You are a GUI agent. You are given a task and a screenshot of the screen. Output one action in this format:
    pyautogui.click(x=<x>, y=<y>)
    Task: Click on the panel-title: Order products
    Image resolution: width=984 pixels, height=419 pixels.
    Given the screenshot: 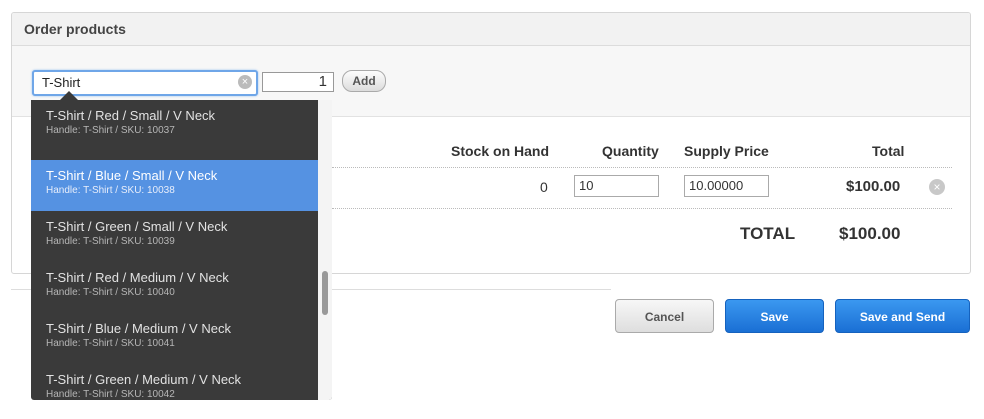 What is the action you would take?
    pyautogui.click(x=491, y=29)
    